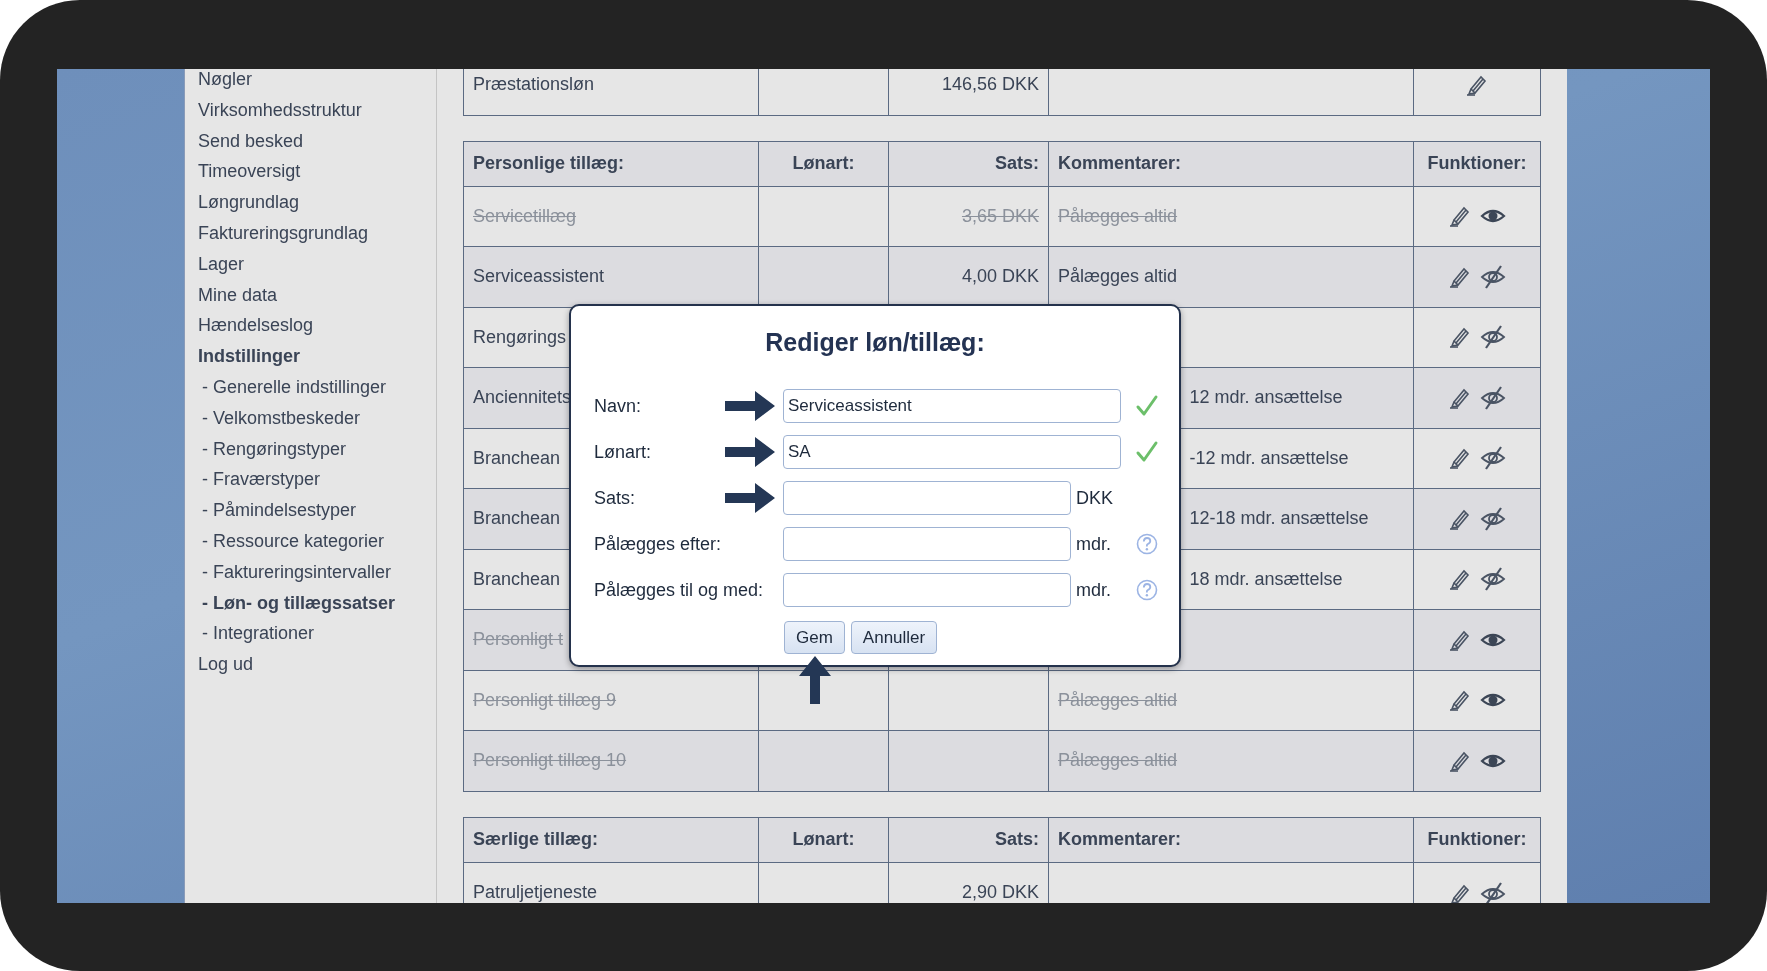 Image resolution: width=1767 pixels, height=971 pixels. What do you see at coordinates (259, 480) in the screenshot?
I see `sidebar-item: - Fraværstyper` at bounding box center [259, 480].